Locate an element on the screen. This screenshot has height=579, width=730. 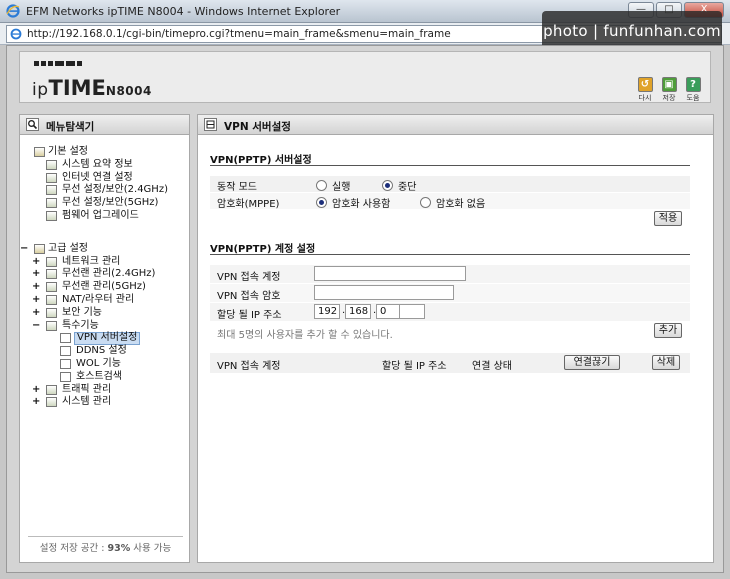
account-id-row: VPN 접속 계정 is located at coordinates (450, 274).